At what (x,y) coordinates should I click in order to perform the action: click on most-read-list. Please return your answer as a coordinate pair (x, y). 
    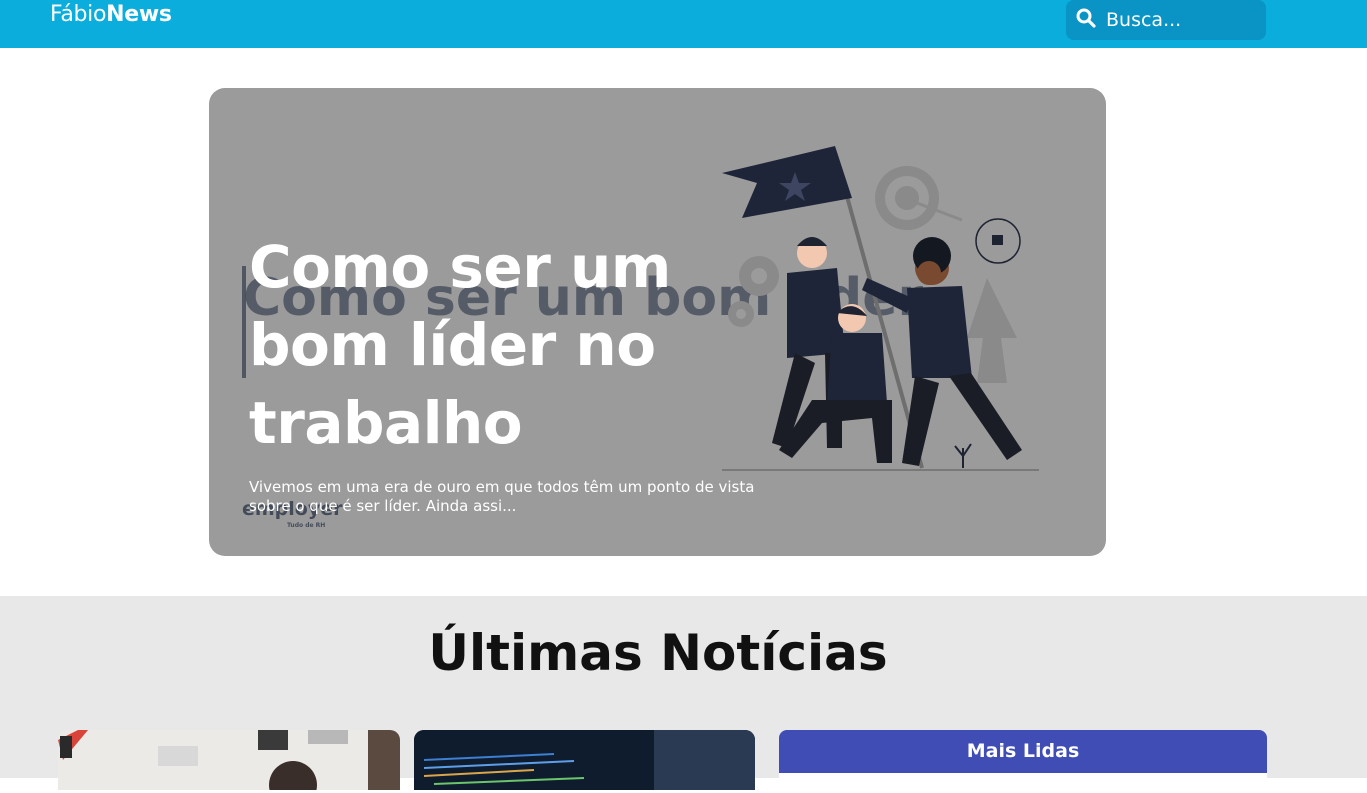
    Looking at the image, I should click on (1023, 783).